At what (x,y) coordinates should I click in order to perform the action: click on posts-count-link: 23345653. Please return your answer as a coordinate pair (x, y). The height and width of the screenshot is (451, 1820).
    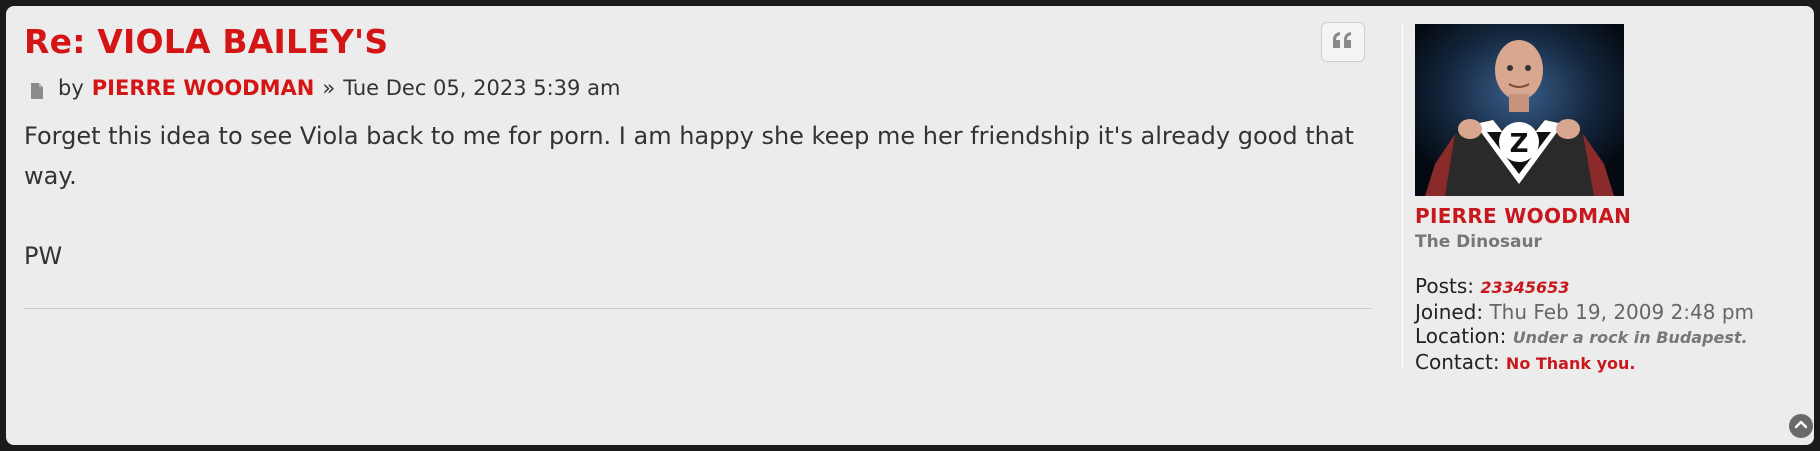
    Looking at the image, I should click on (1524, 287).